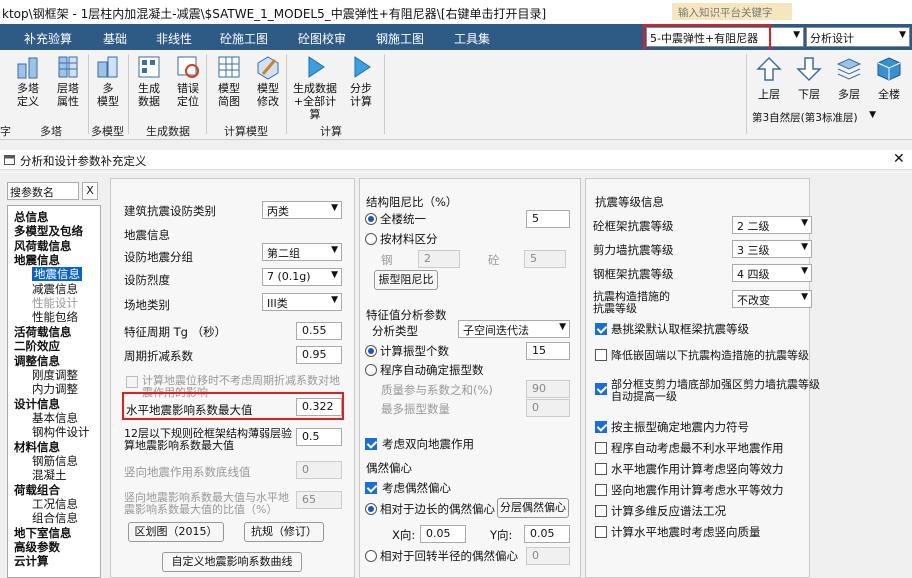  Describe the element at coordinates (268, 68) in the screenshot. I see `model-modify-icon` at that location.